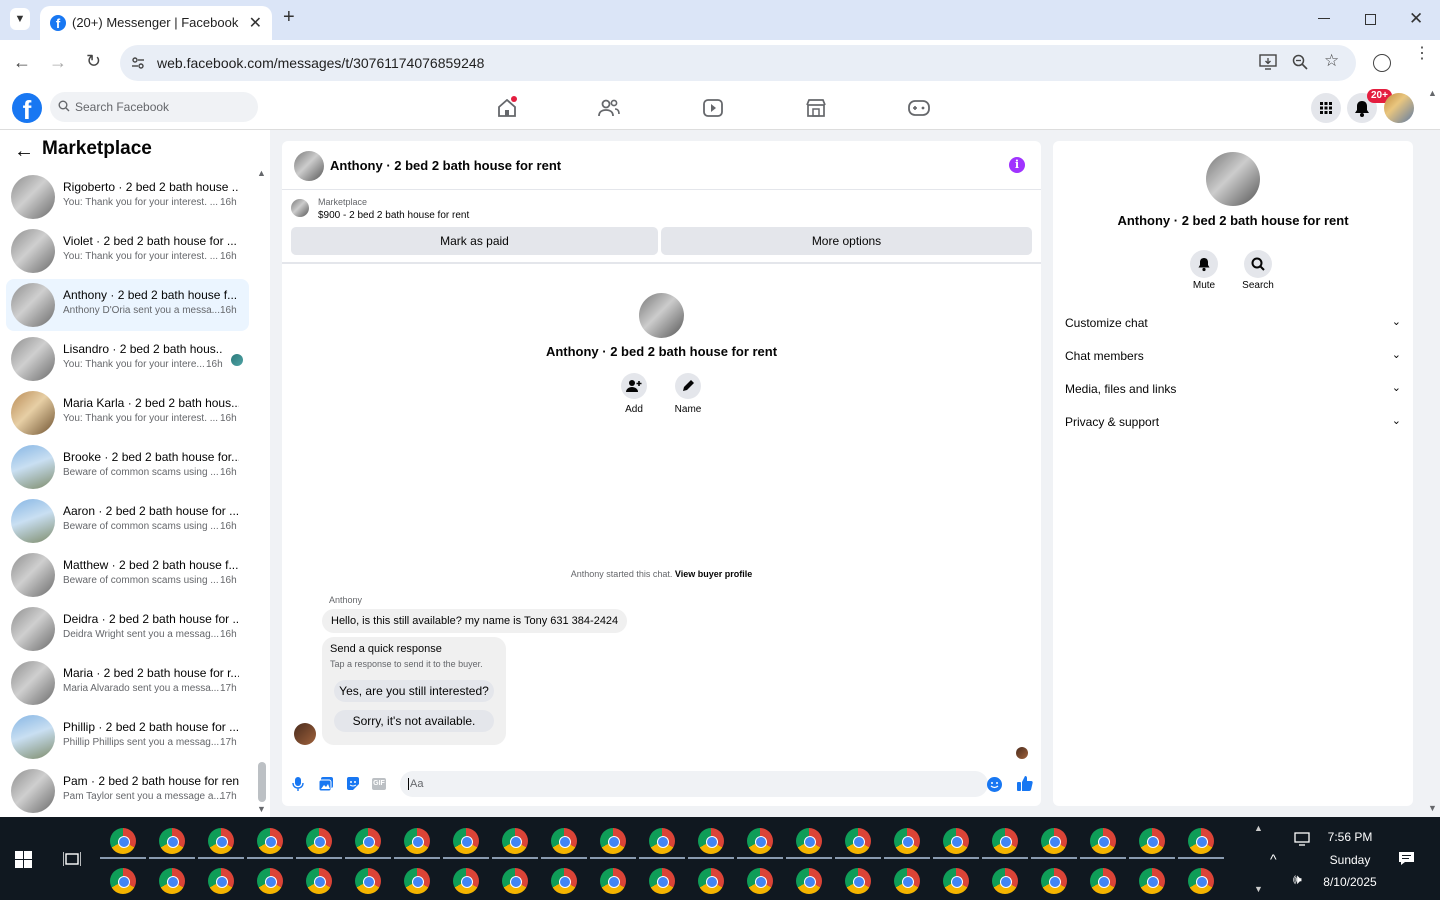 Image resolution: width=1440 pixels, height=900 pixels. I want to click on marketplace-icon, so click(816, 108).